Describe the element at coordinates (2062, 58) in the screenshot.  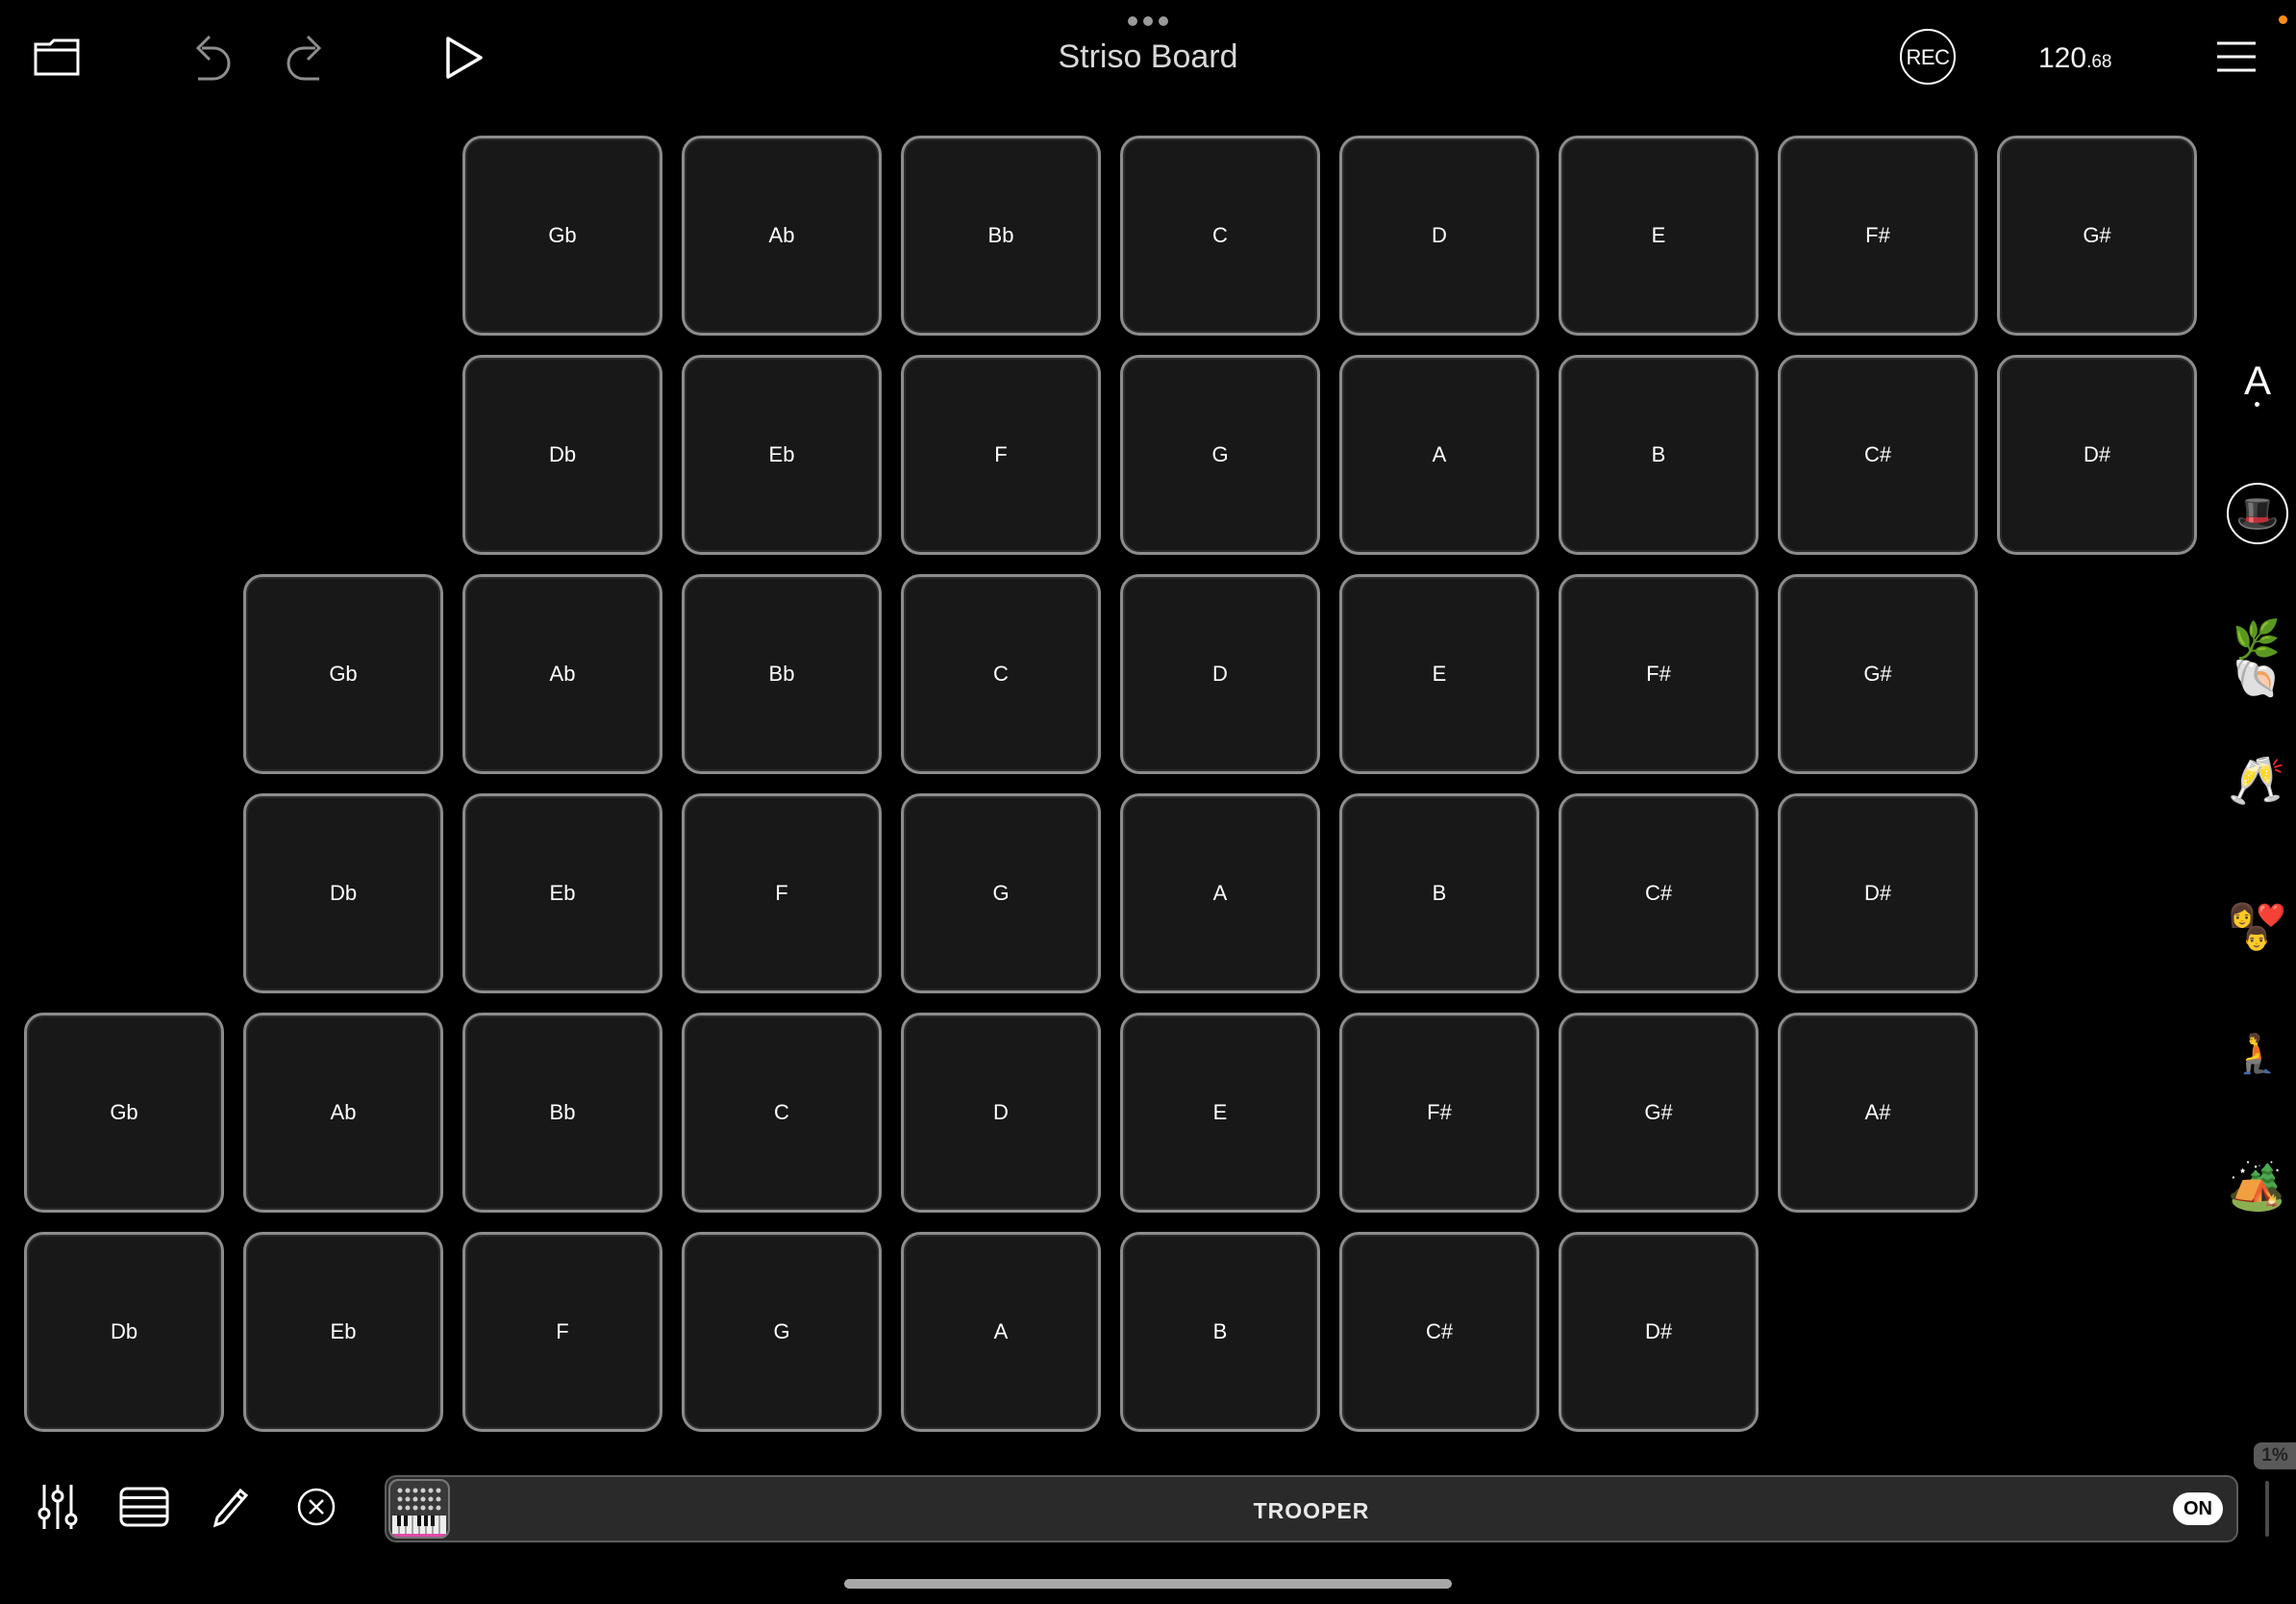
I see `tempo-main: 120` at that location.